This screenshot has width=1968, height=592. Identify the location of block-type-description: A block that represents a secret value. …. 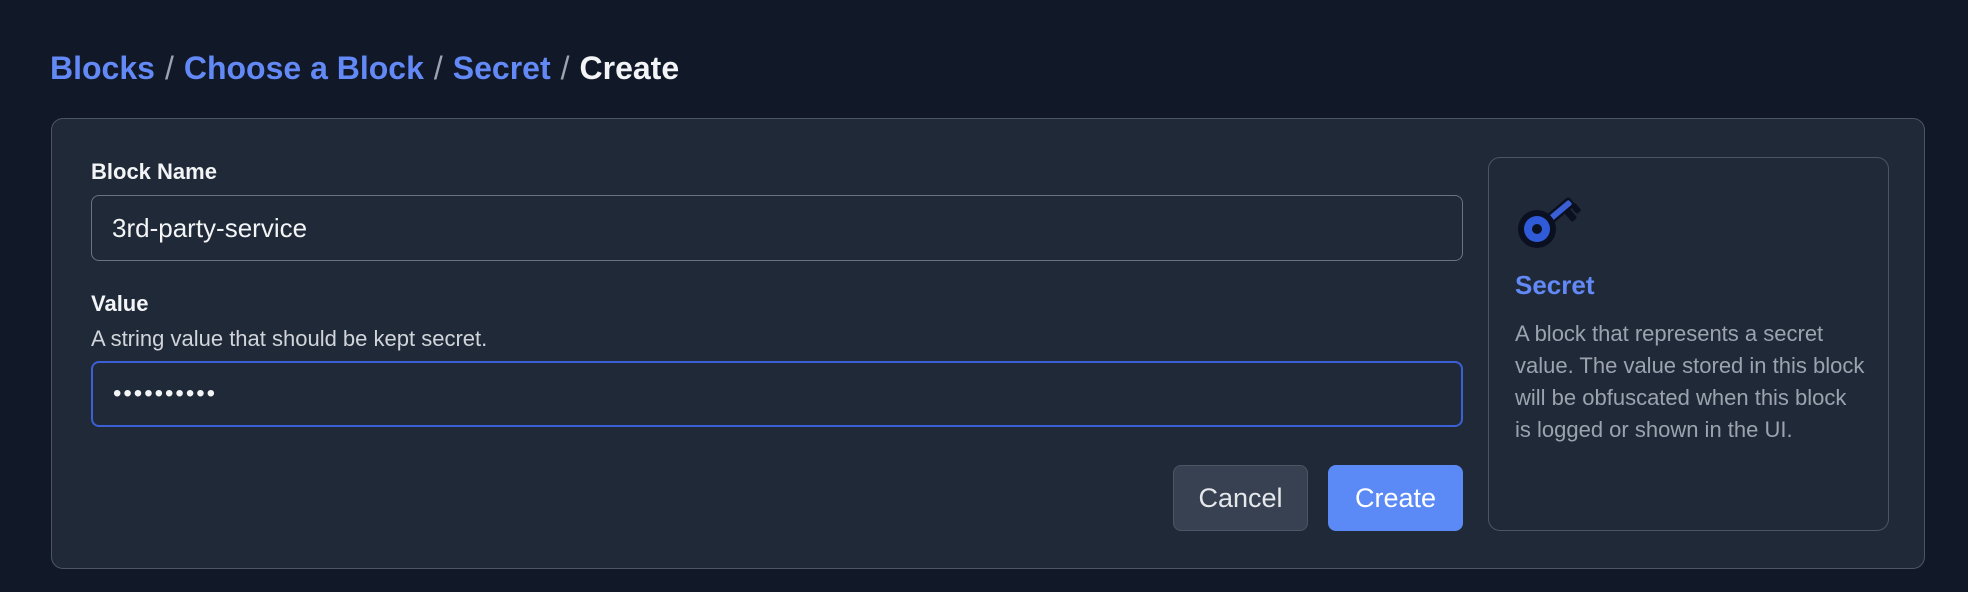
(1690, 381).